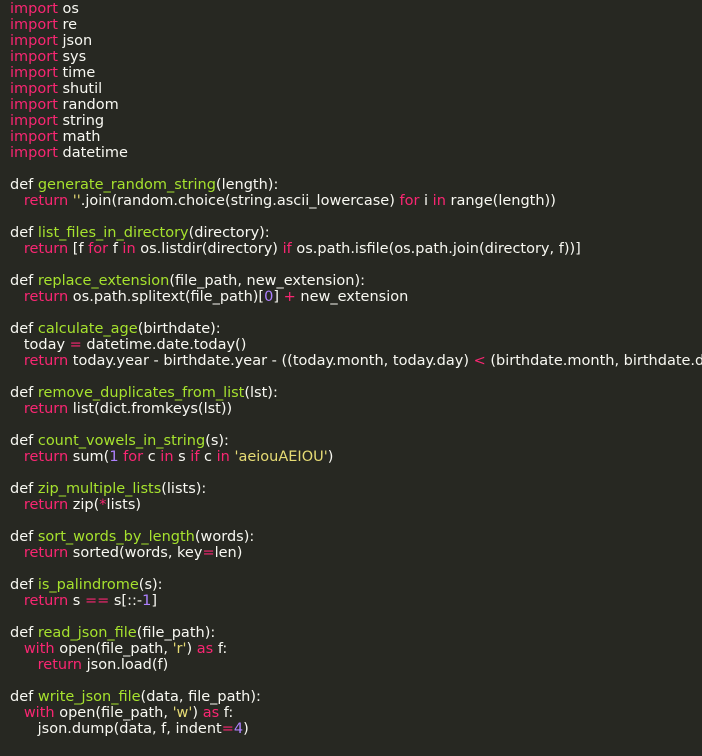 The image size is (702, 756). I want to click on code-line: import sys, so click(356, 57).